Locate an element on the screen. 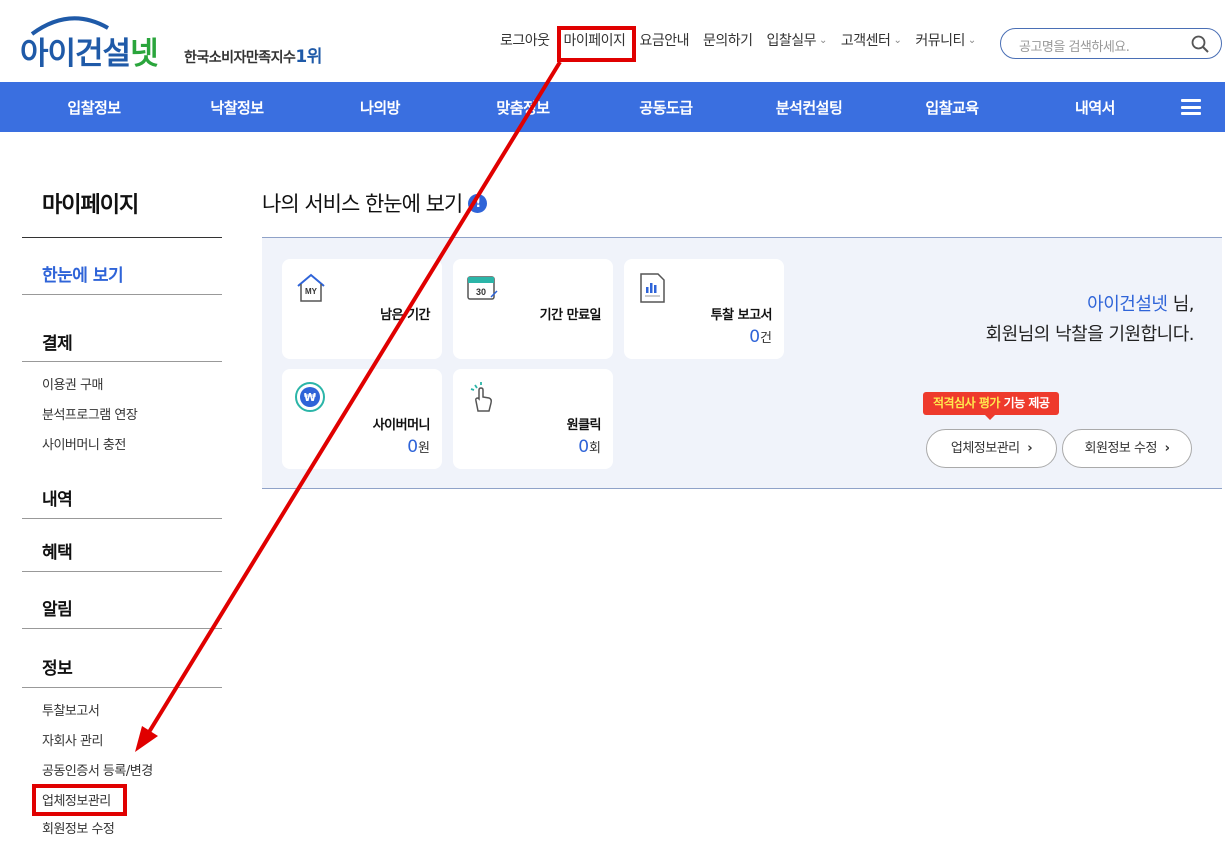  topnav-label: 입찰실무 is located at coordinates (791, 41).